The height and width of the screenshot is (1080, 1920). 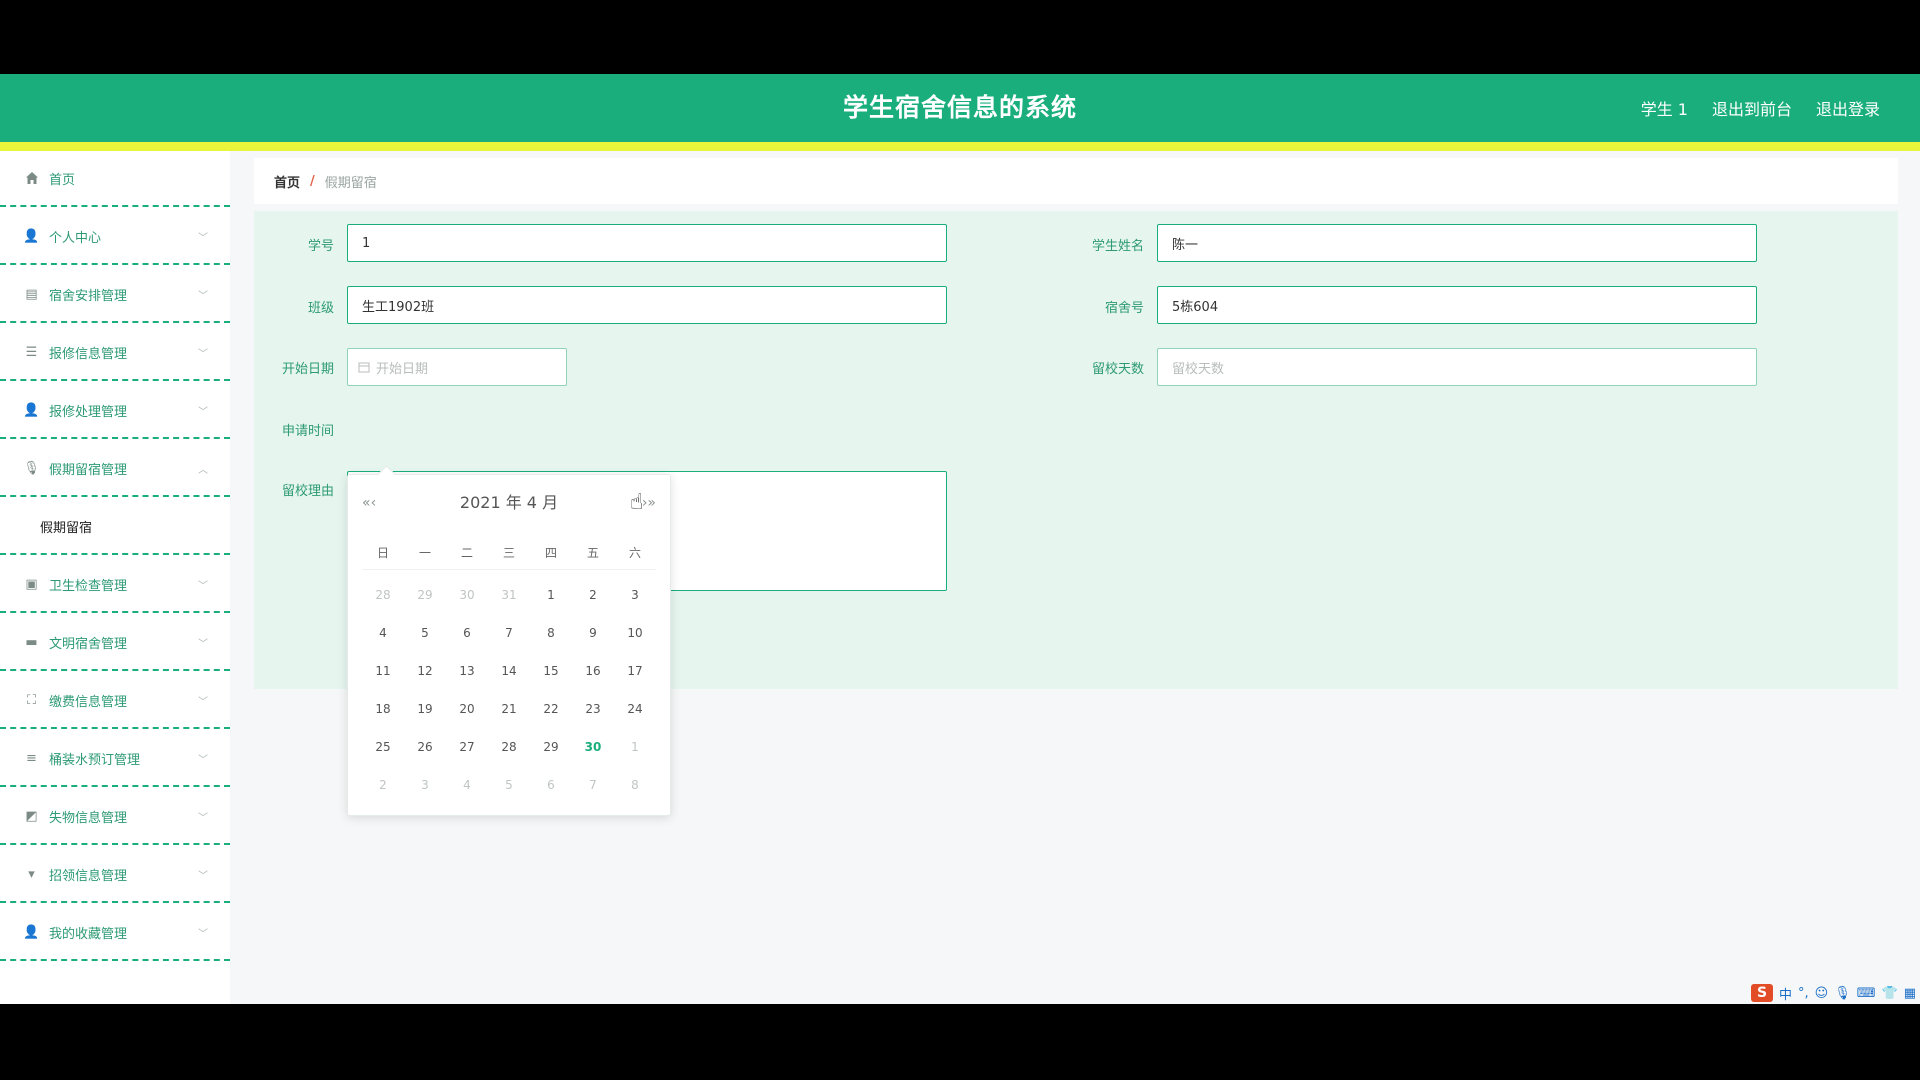 I want to click on sign-icon: ▾, so click(x=31, y=874).